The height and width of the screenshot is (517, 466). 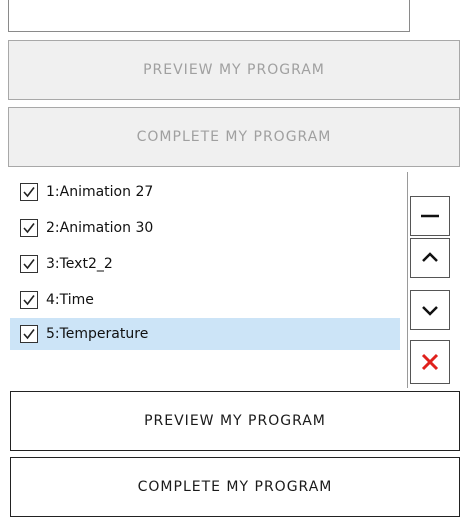 I want to click on list-item: 4:Time, so click(x=205, y=300).